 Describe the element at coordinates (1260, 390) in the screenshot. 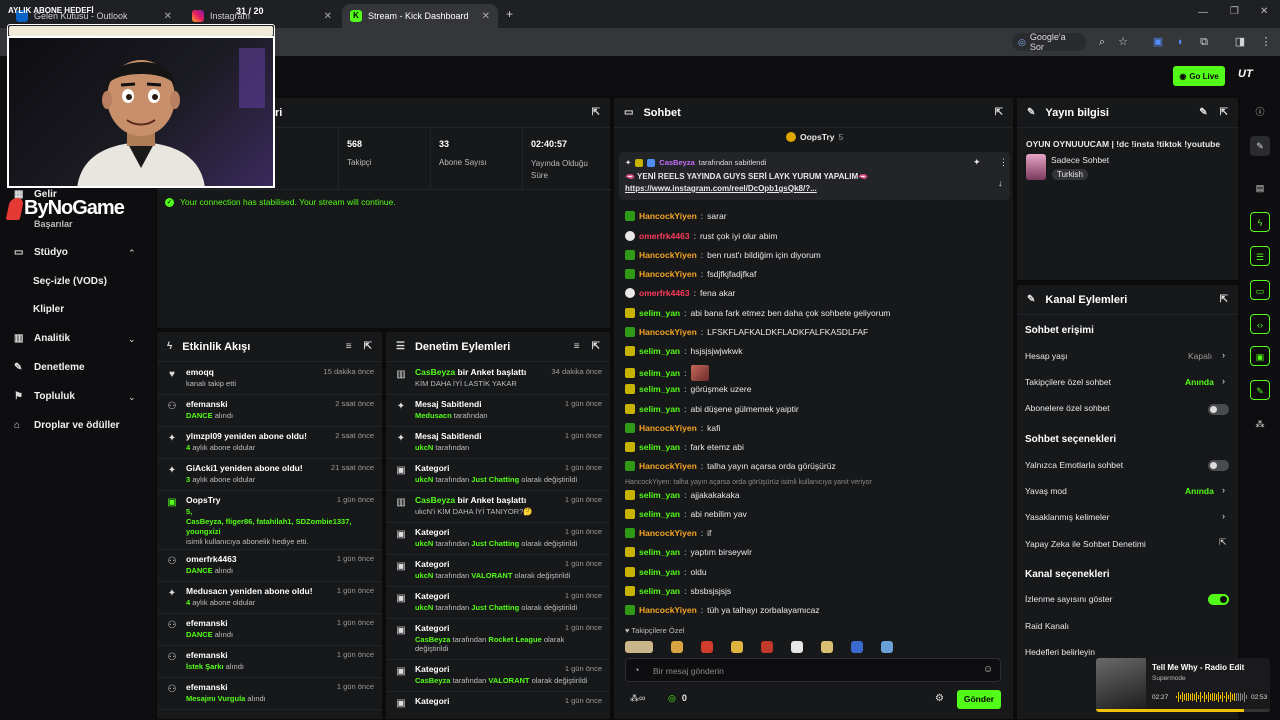

I see `tools-icon: ✎` at that location.